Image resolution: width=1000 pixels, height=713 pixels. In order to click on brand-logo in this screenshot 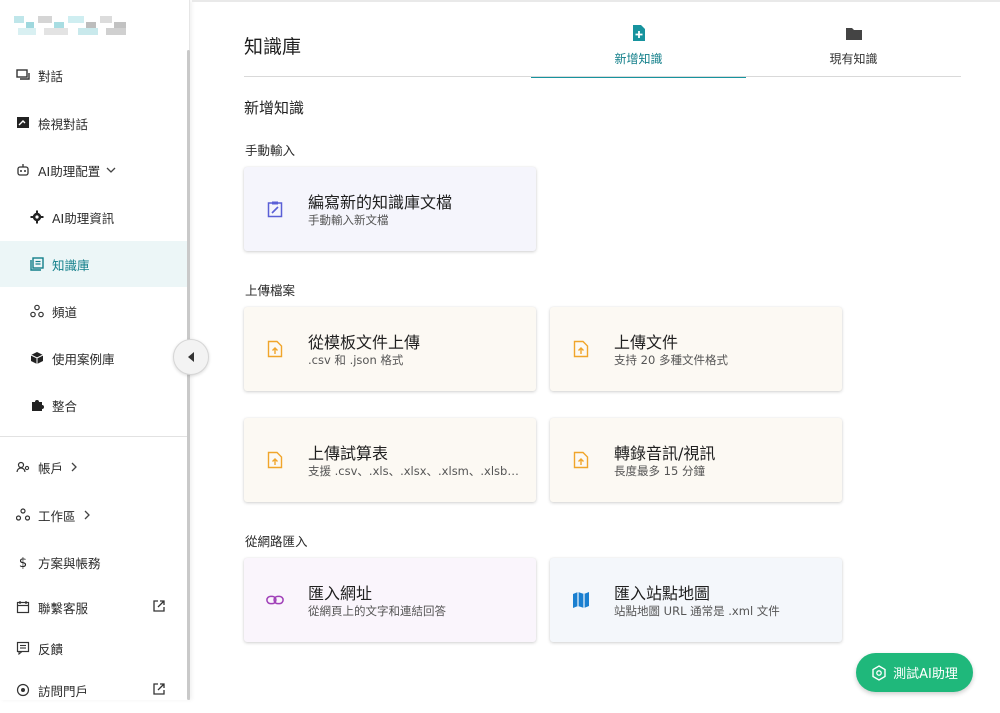, I will do `click(70, 26)`.